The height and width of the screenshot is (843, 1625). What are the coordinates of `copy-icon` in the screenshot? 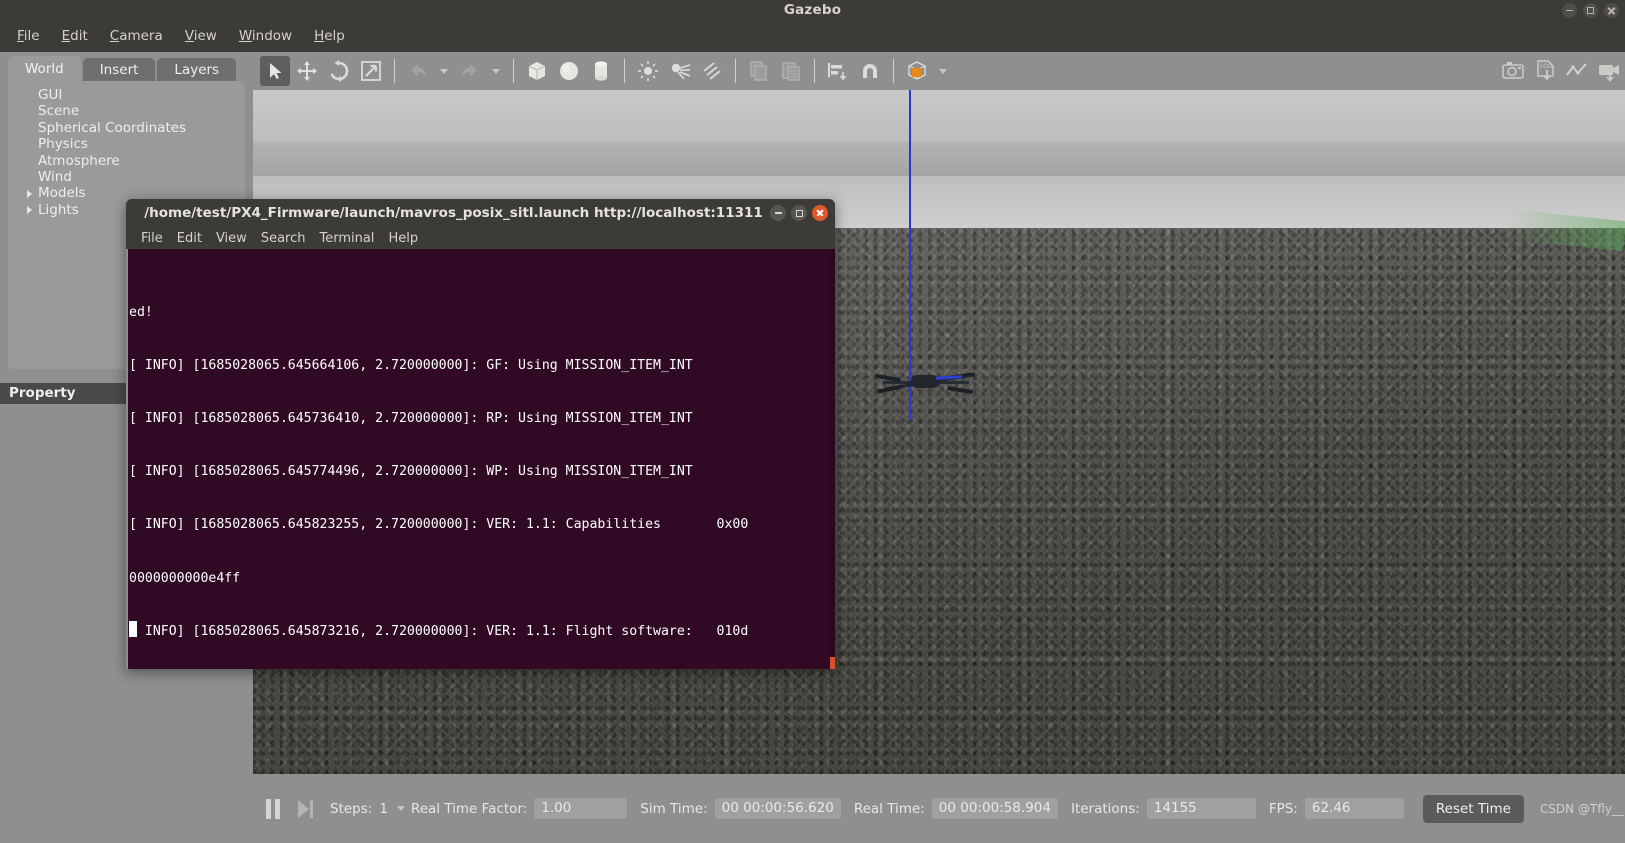 It's located at (759, 71).